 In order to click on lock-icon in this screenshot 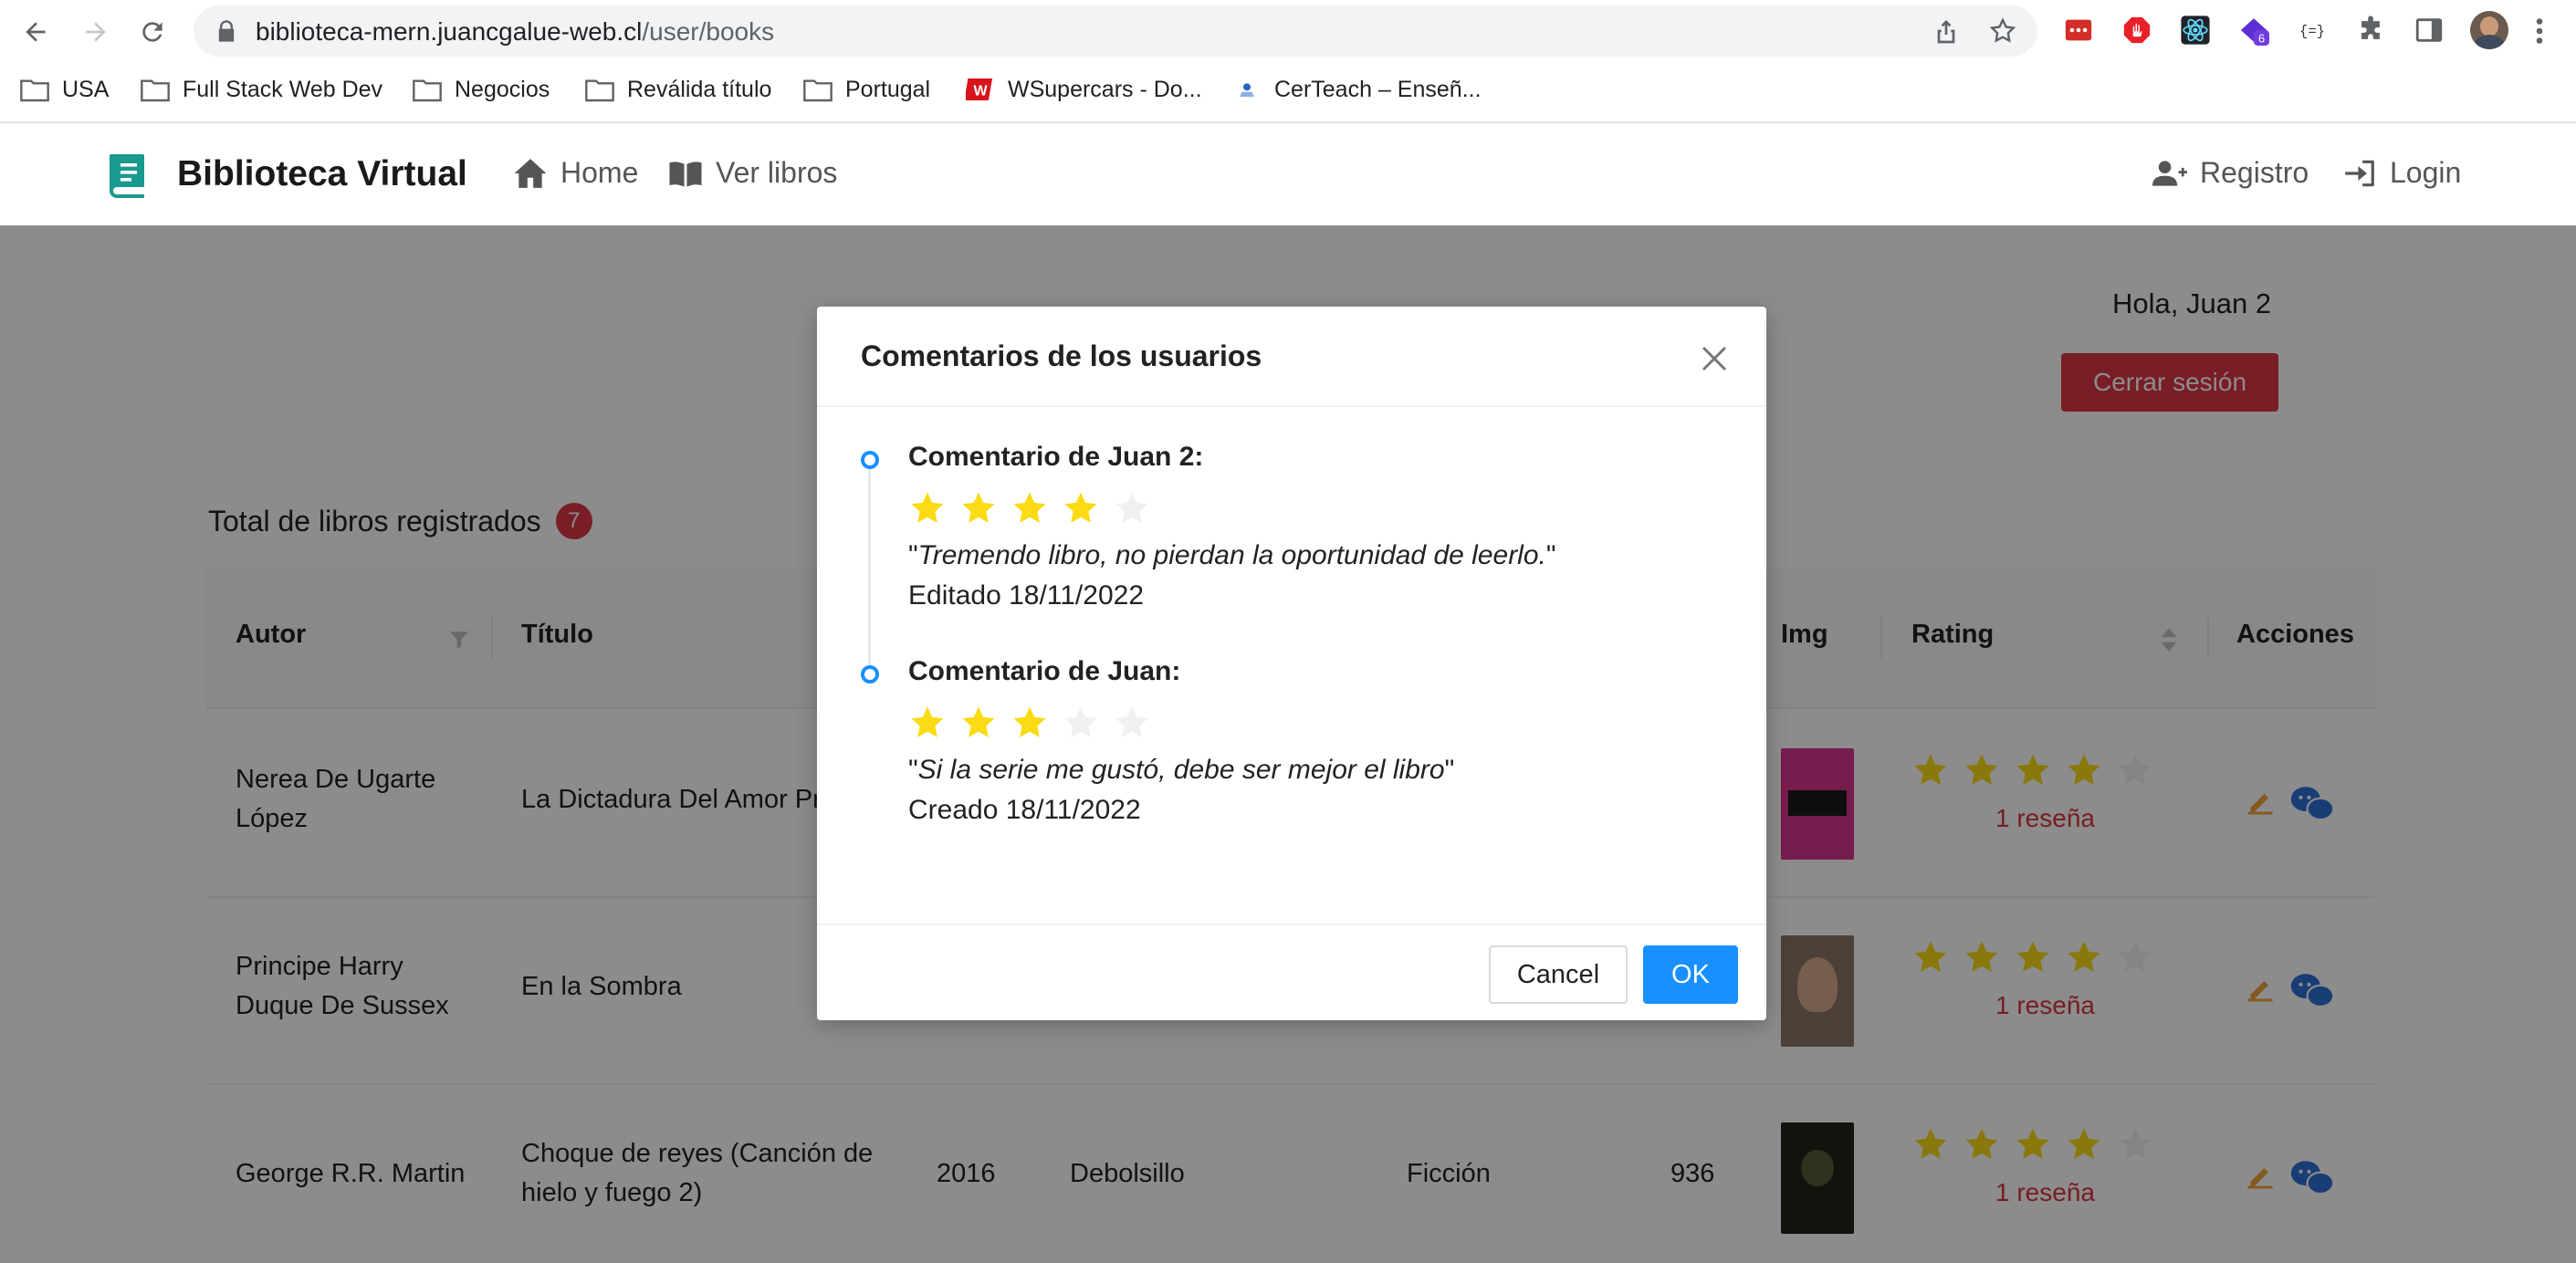, I will do `click(227, 31)`.